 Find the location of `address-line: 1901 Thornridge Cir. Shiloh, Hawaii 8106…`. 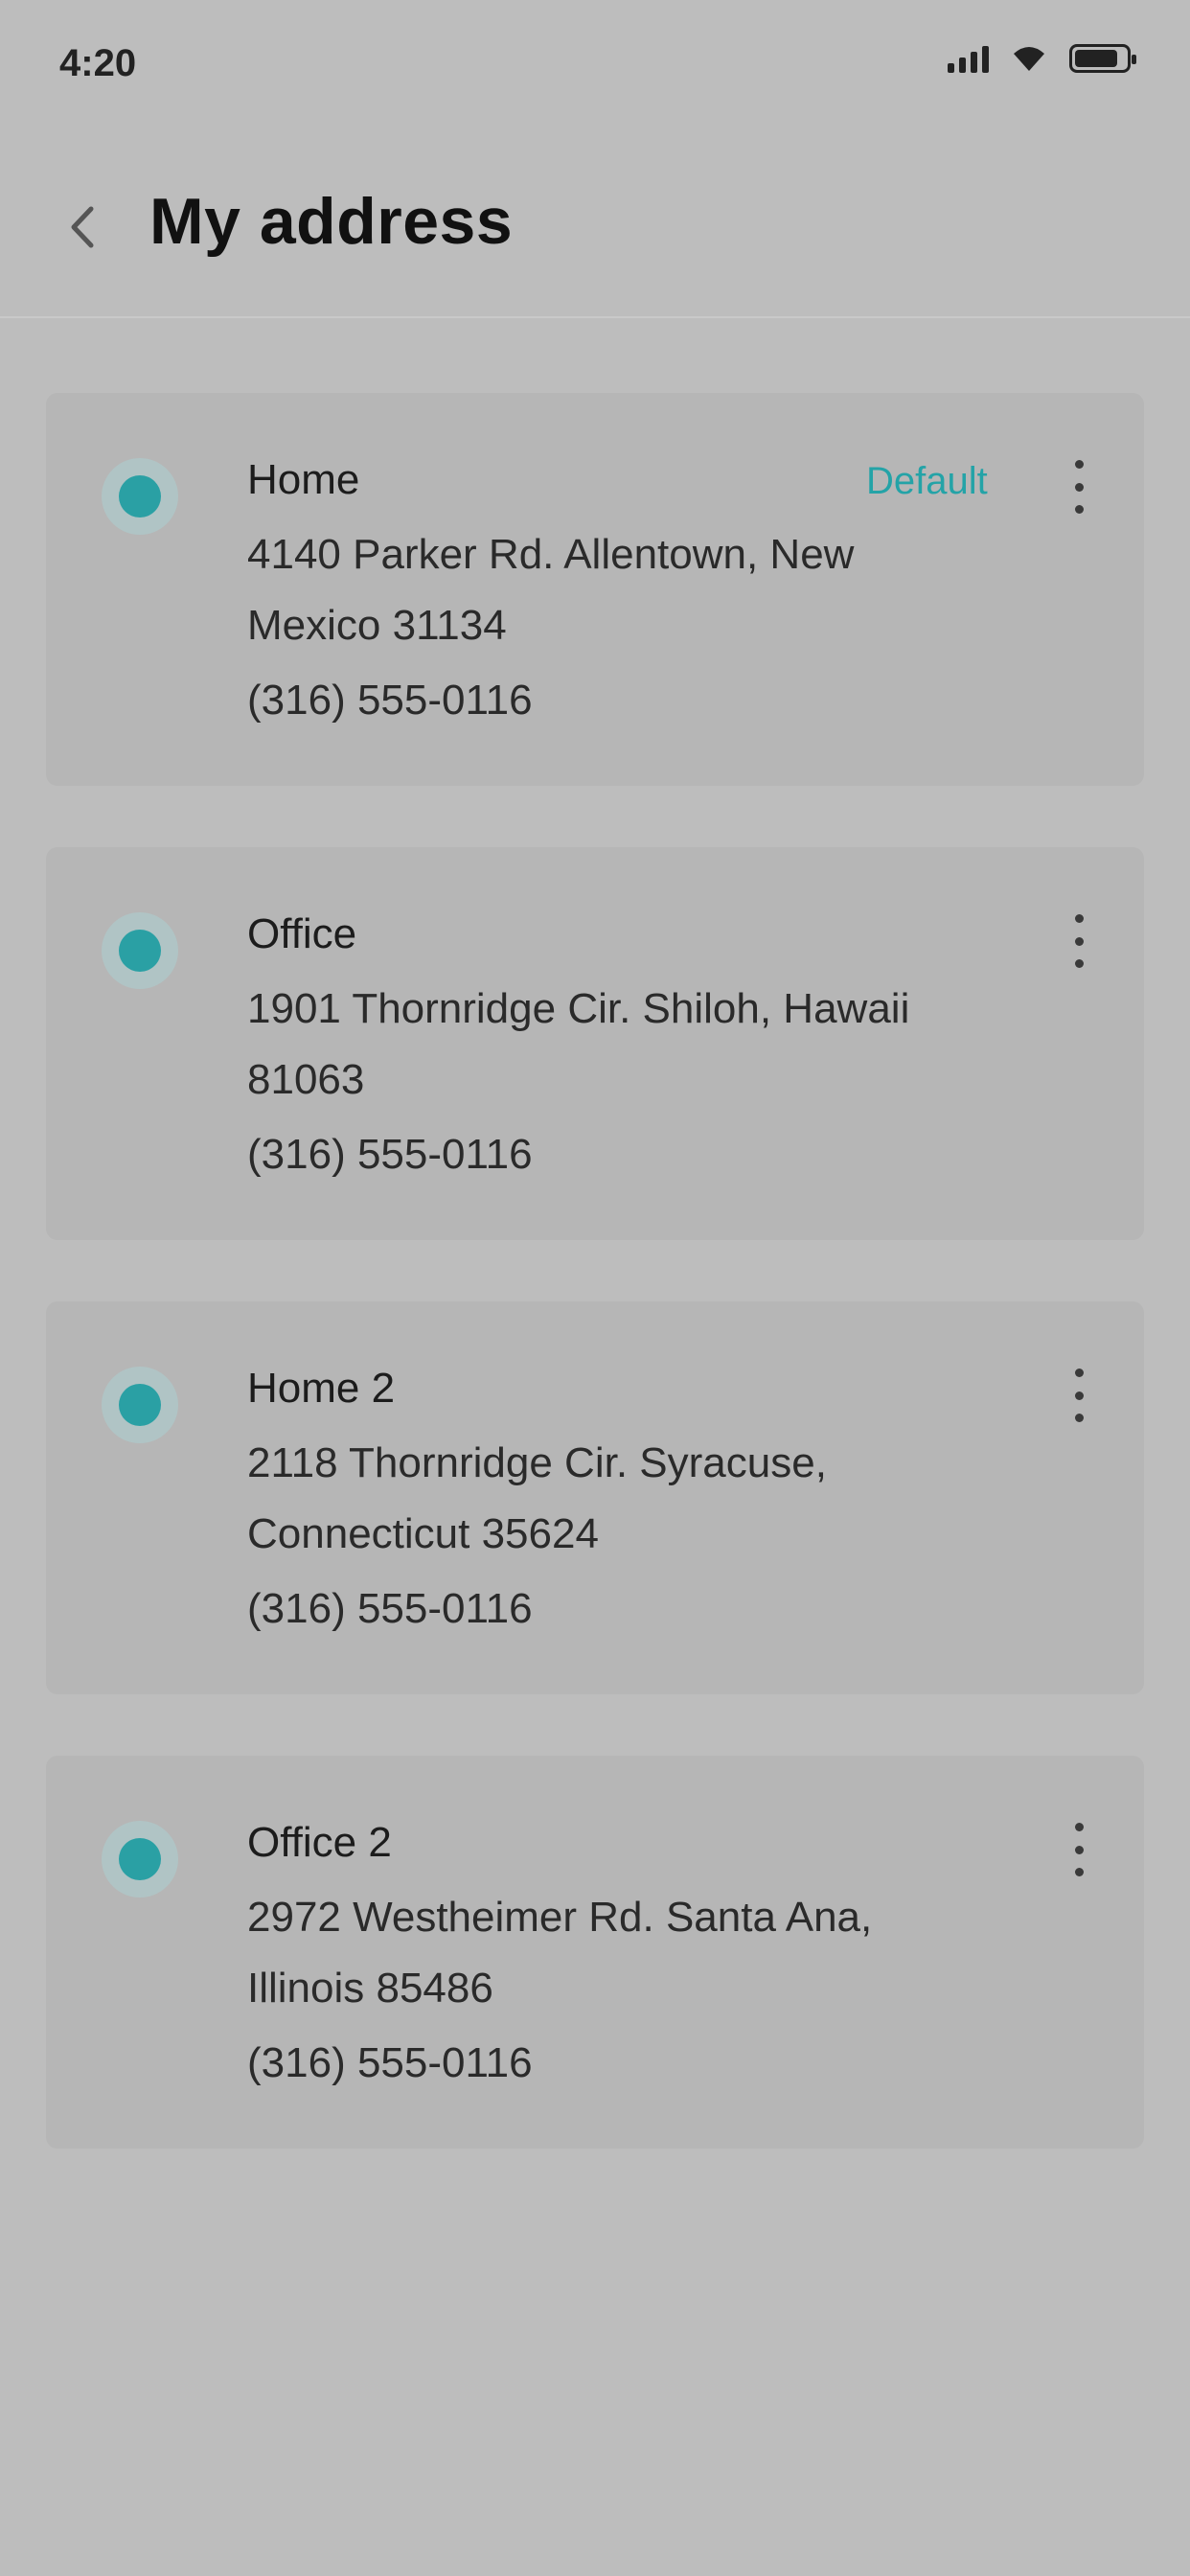

address-line: 1901 Thornridge Cir. Shiloh, Hawaii 8106… is located at coordinates (578, 1044).